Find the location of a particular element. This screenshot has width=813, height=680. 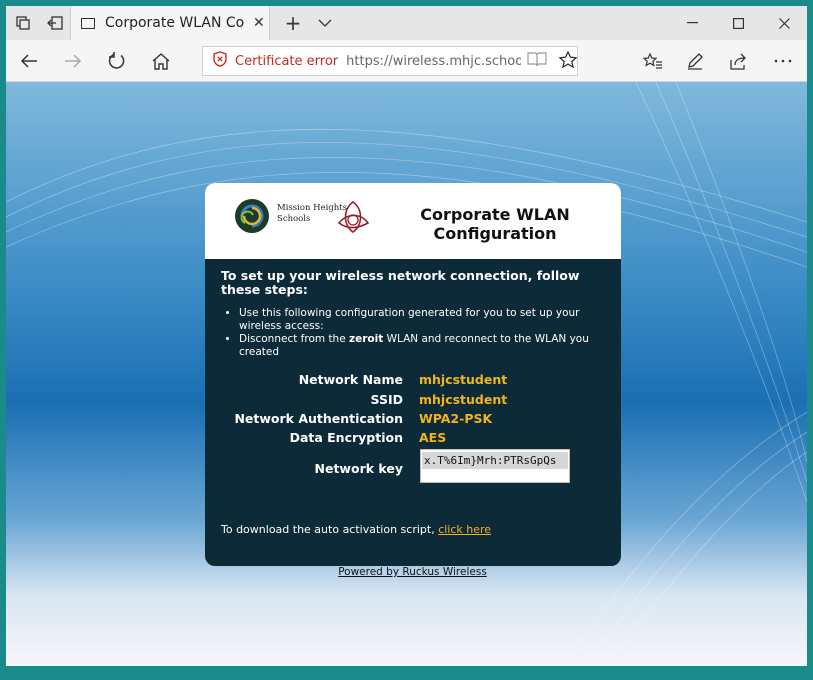

page-icon is located at coordinates (88, 23).